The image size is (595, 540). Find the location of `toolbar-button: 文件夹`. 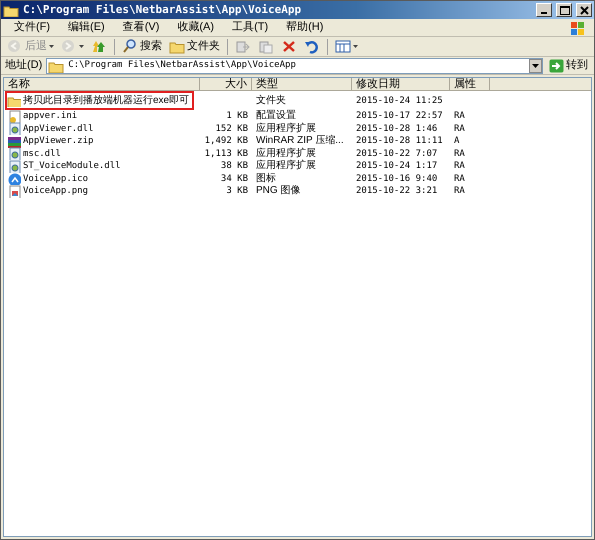

toolbar-button: 文件夹 is located at coordinates (194, 47).